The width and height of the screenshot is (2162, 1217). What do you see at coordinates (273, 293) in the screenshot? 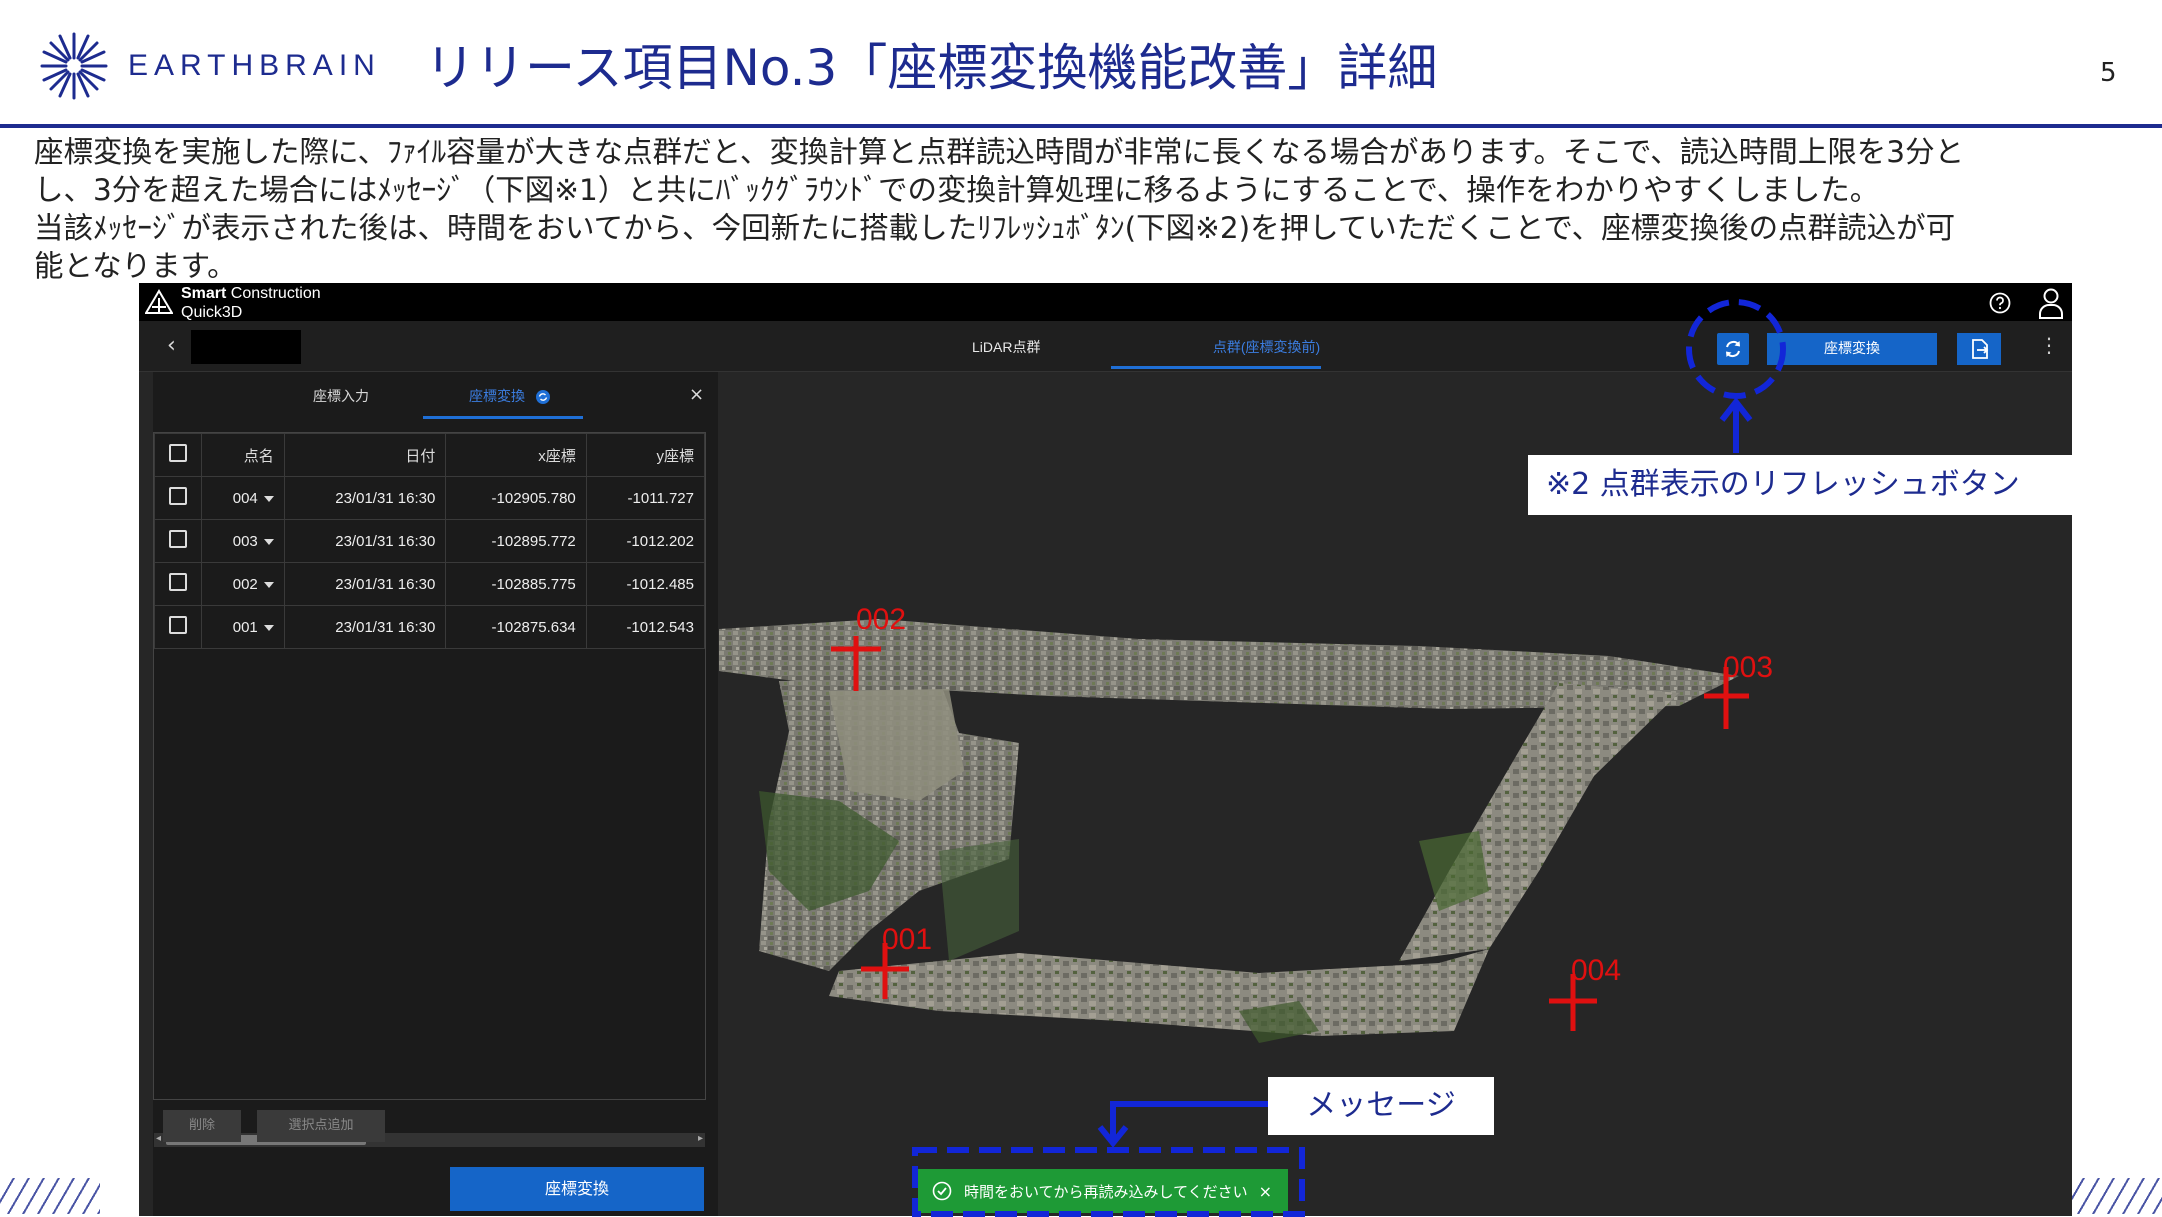
I see `app-name-rest: Construction` at bounding box center [273, 293].